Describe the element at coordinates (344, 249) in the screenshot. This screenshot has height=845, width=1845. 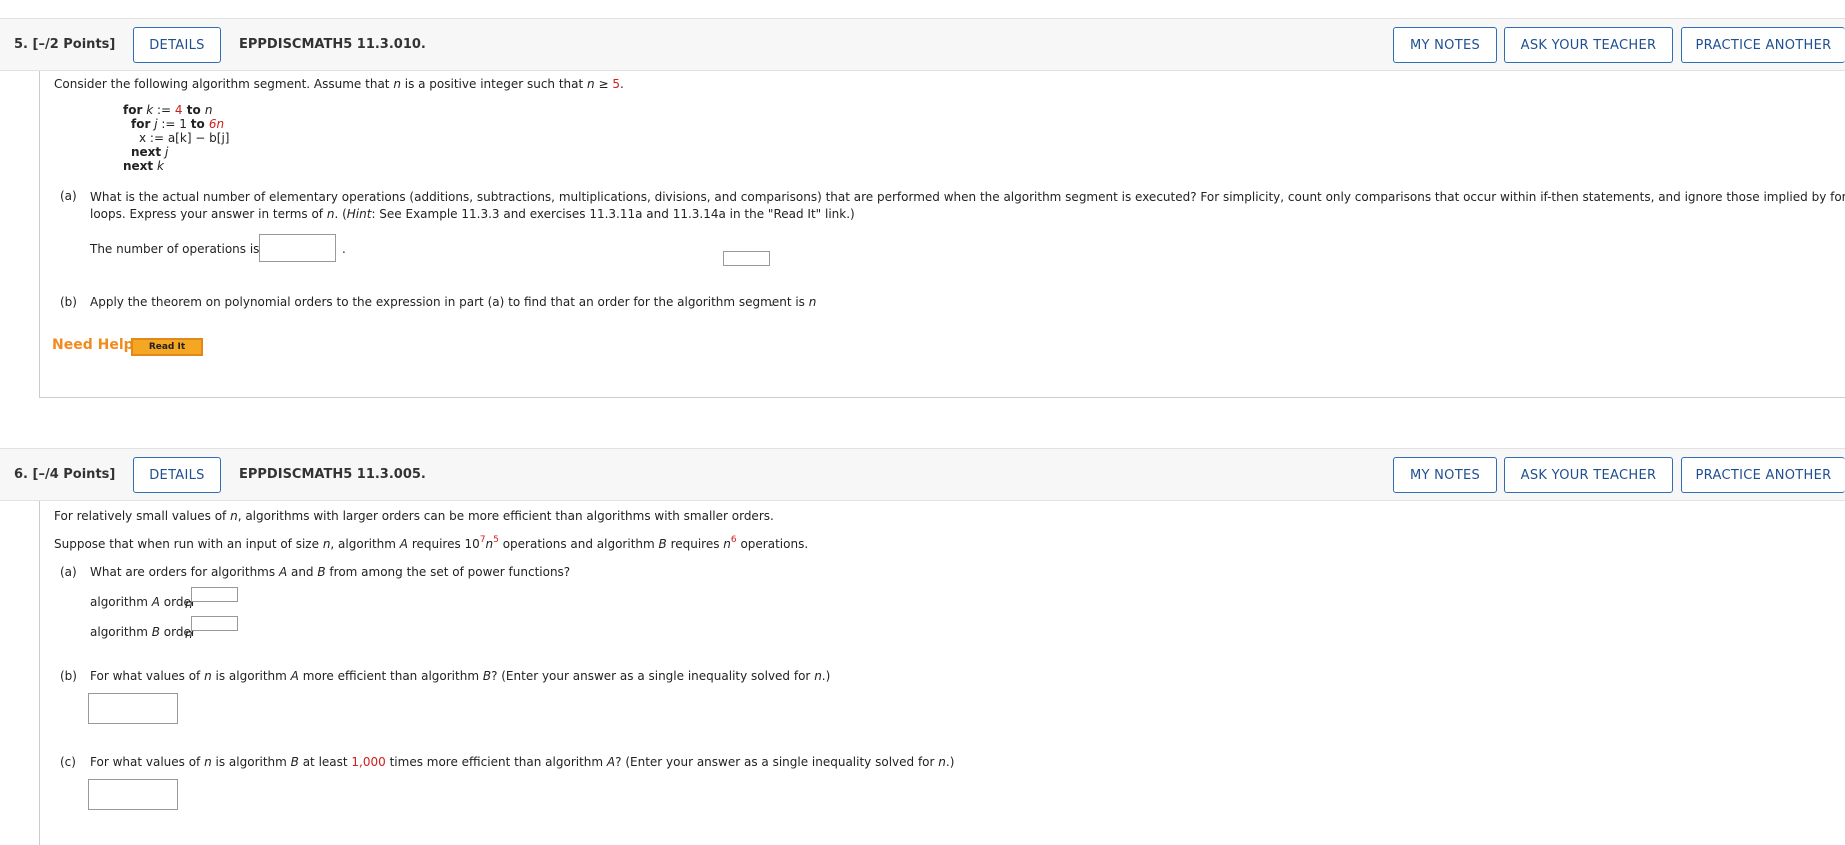
I see `operations-period: .` at that location.